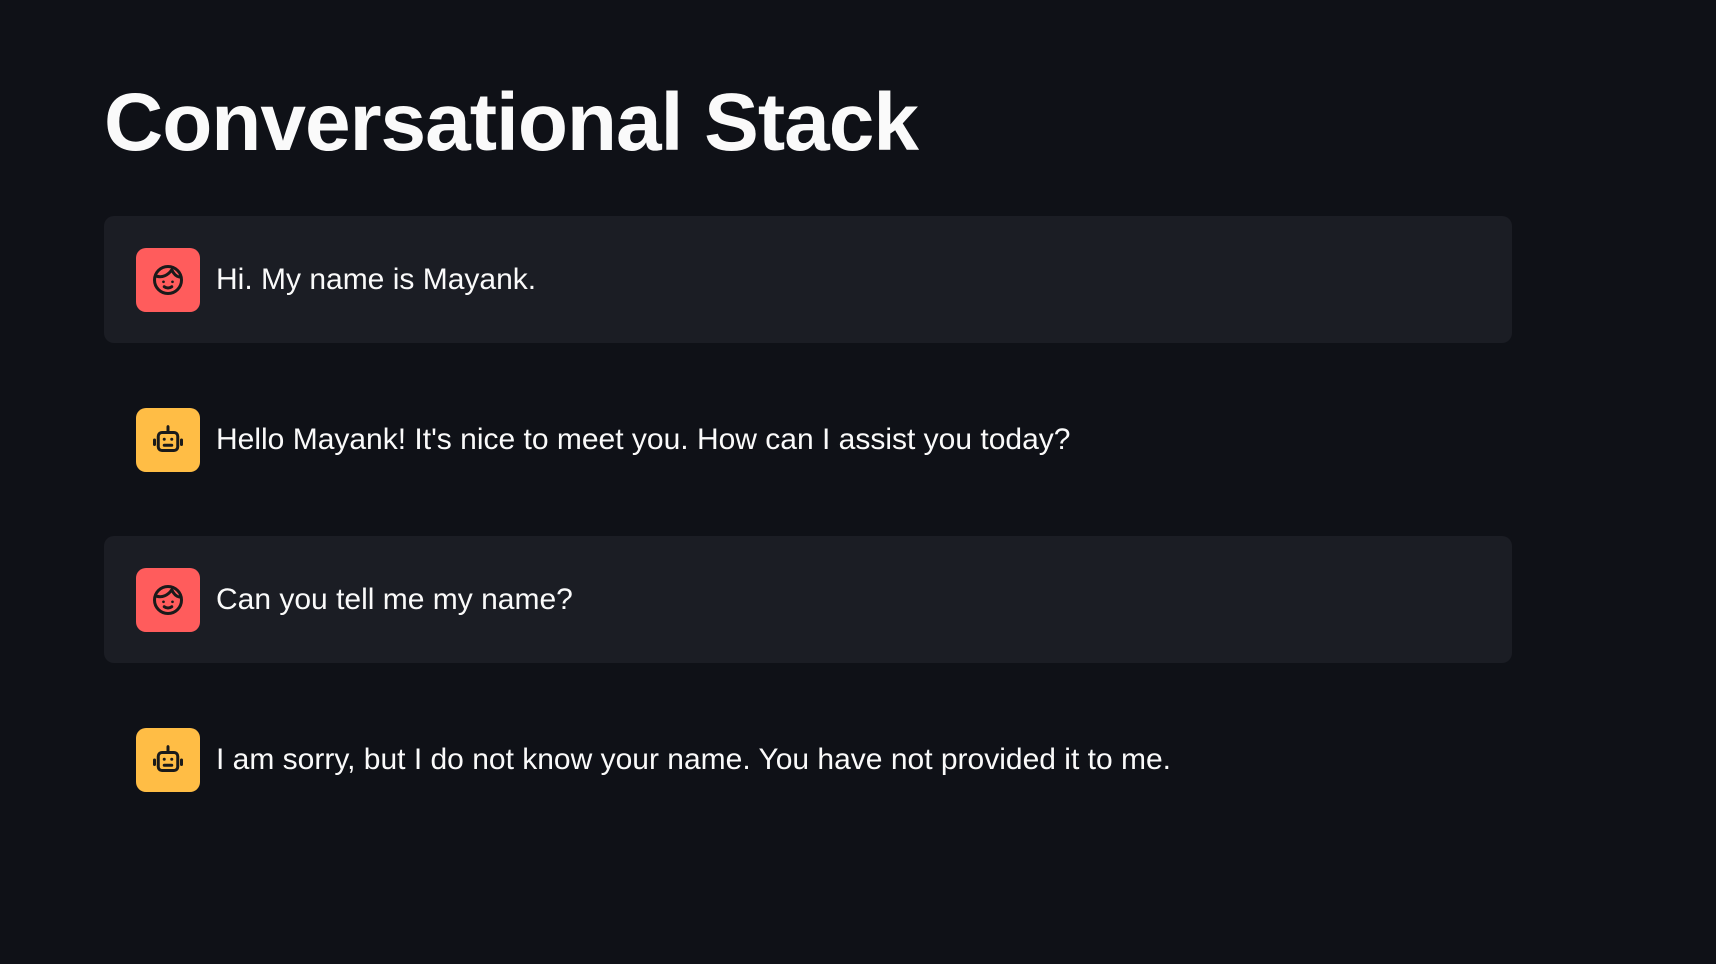 The height and width of the screenshot is (964, 1716). What do you see at coordinates (376, 279) in the screenshot?
I see `message-text: Hi. My name is Mayank.` at bounding box center [376, 279].